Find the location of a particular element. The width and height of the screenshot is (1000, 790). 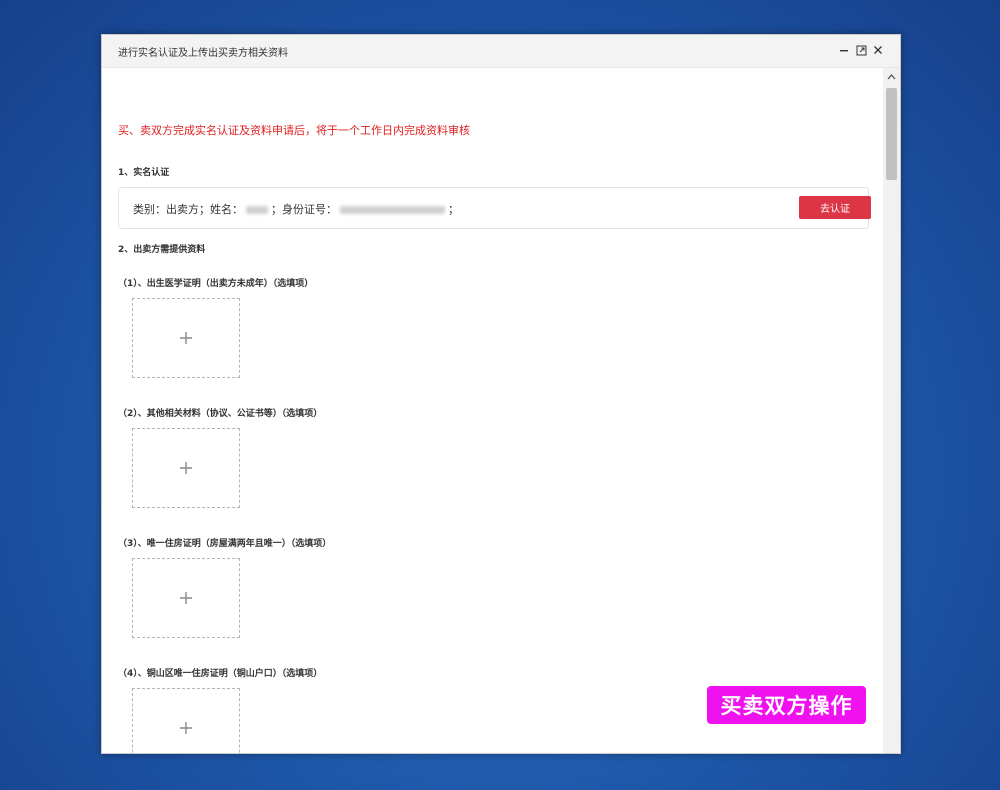

verify-button: 去认证 is located at coordinates (835, 207).